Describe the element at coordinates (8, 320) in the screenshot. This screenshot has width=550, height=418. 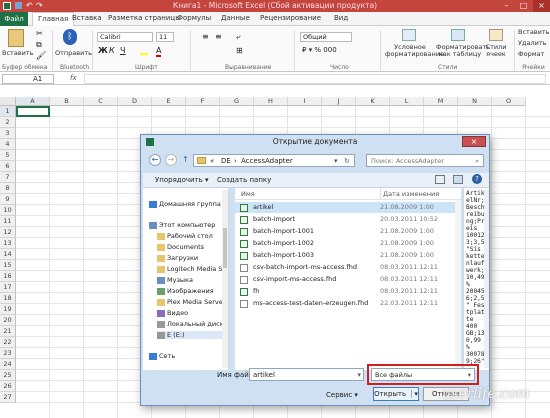
I see `row-header: 20` at that location.